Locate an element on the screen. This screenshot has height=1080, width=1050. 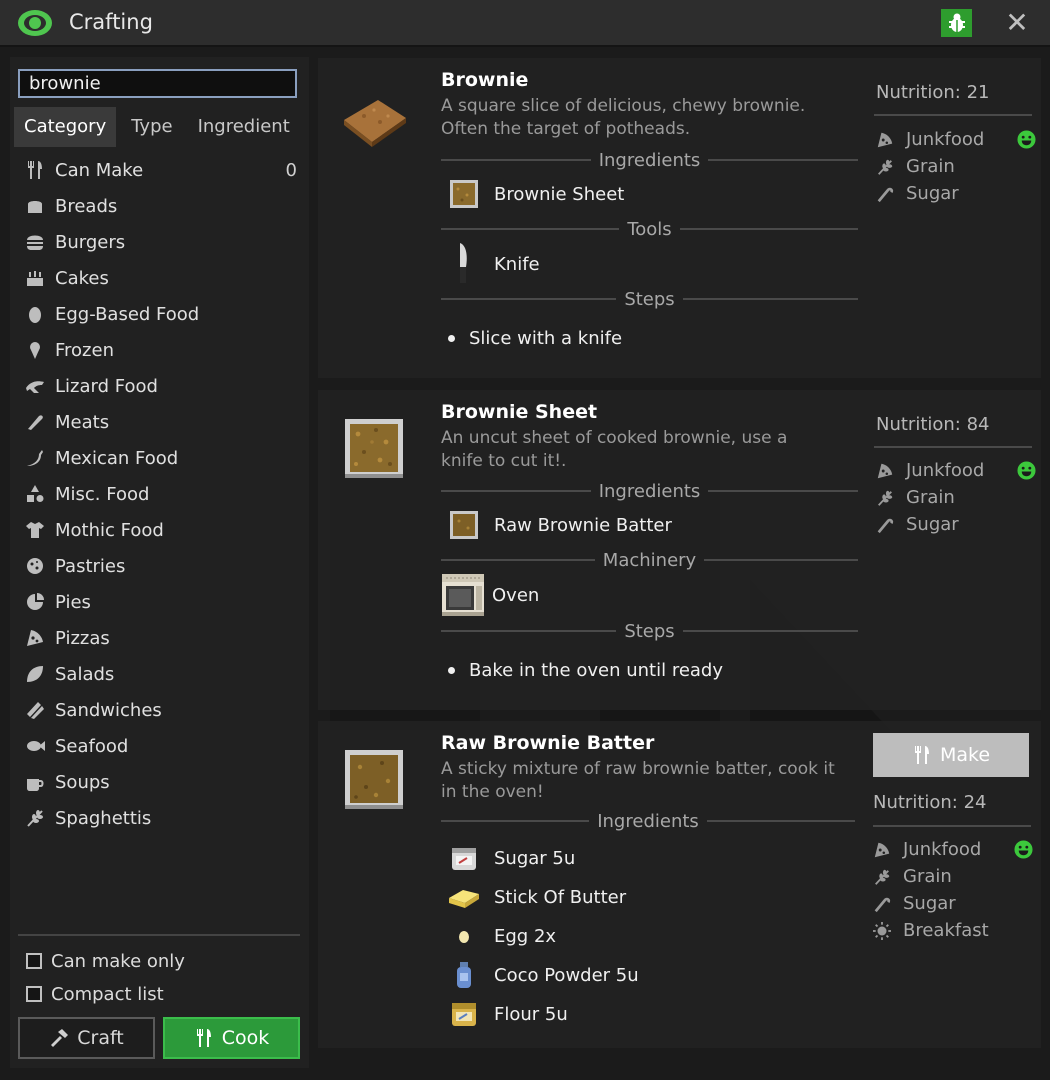
category-label: Lizard Food is located at coordinates (106, 386).